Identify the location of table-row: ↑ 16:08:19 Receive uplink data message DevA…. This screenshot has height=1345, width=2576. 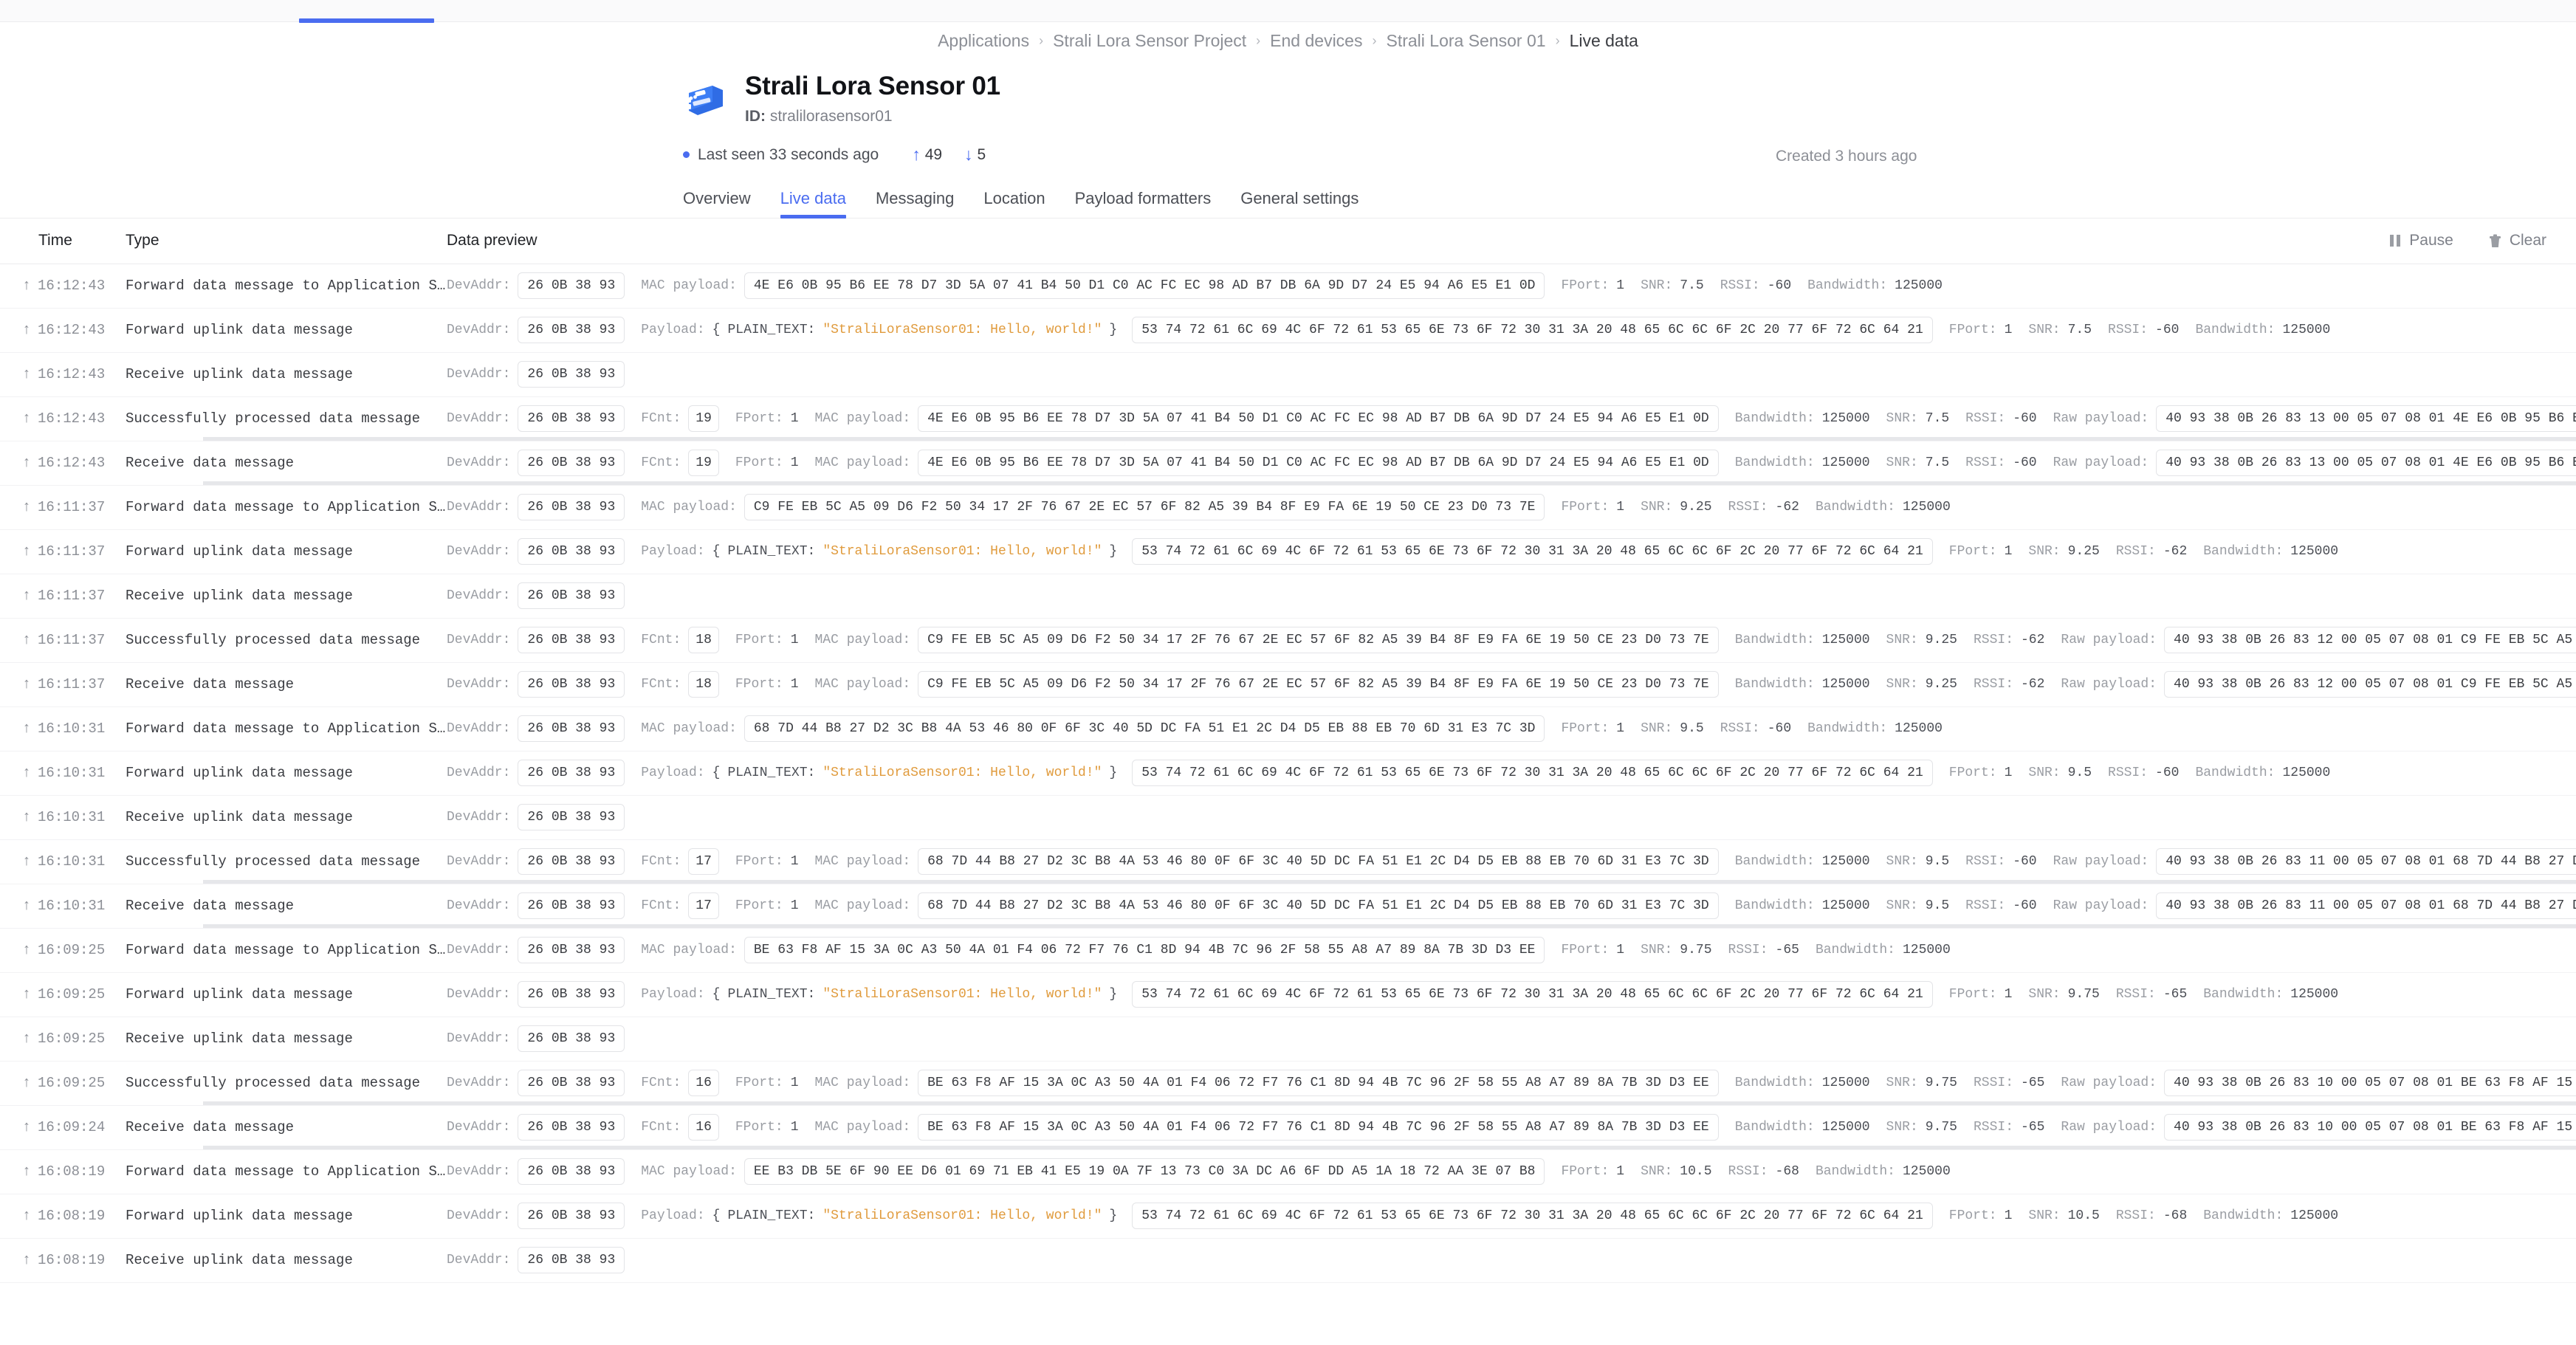
(1288, 1261).